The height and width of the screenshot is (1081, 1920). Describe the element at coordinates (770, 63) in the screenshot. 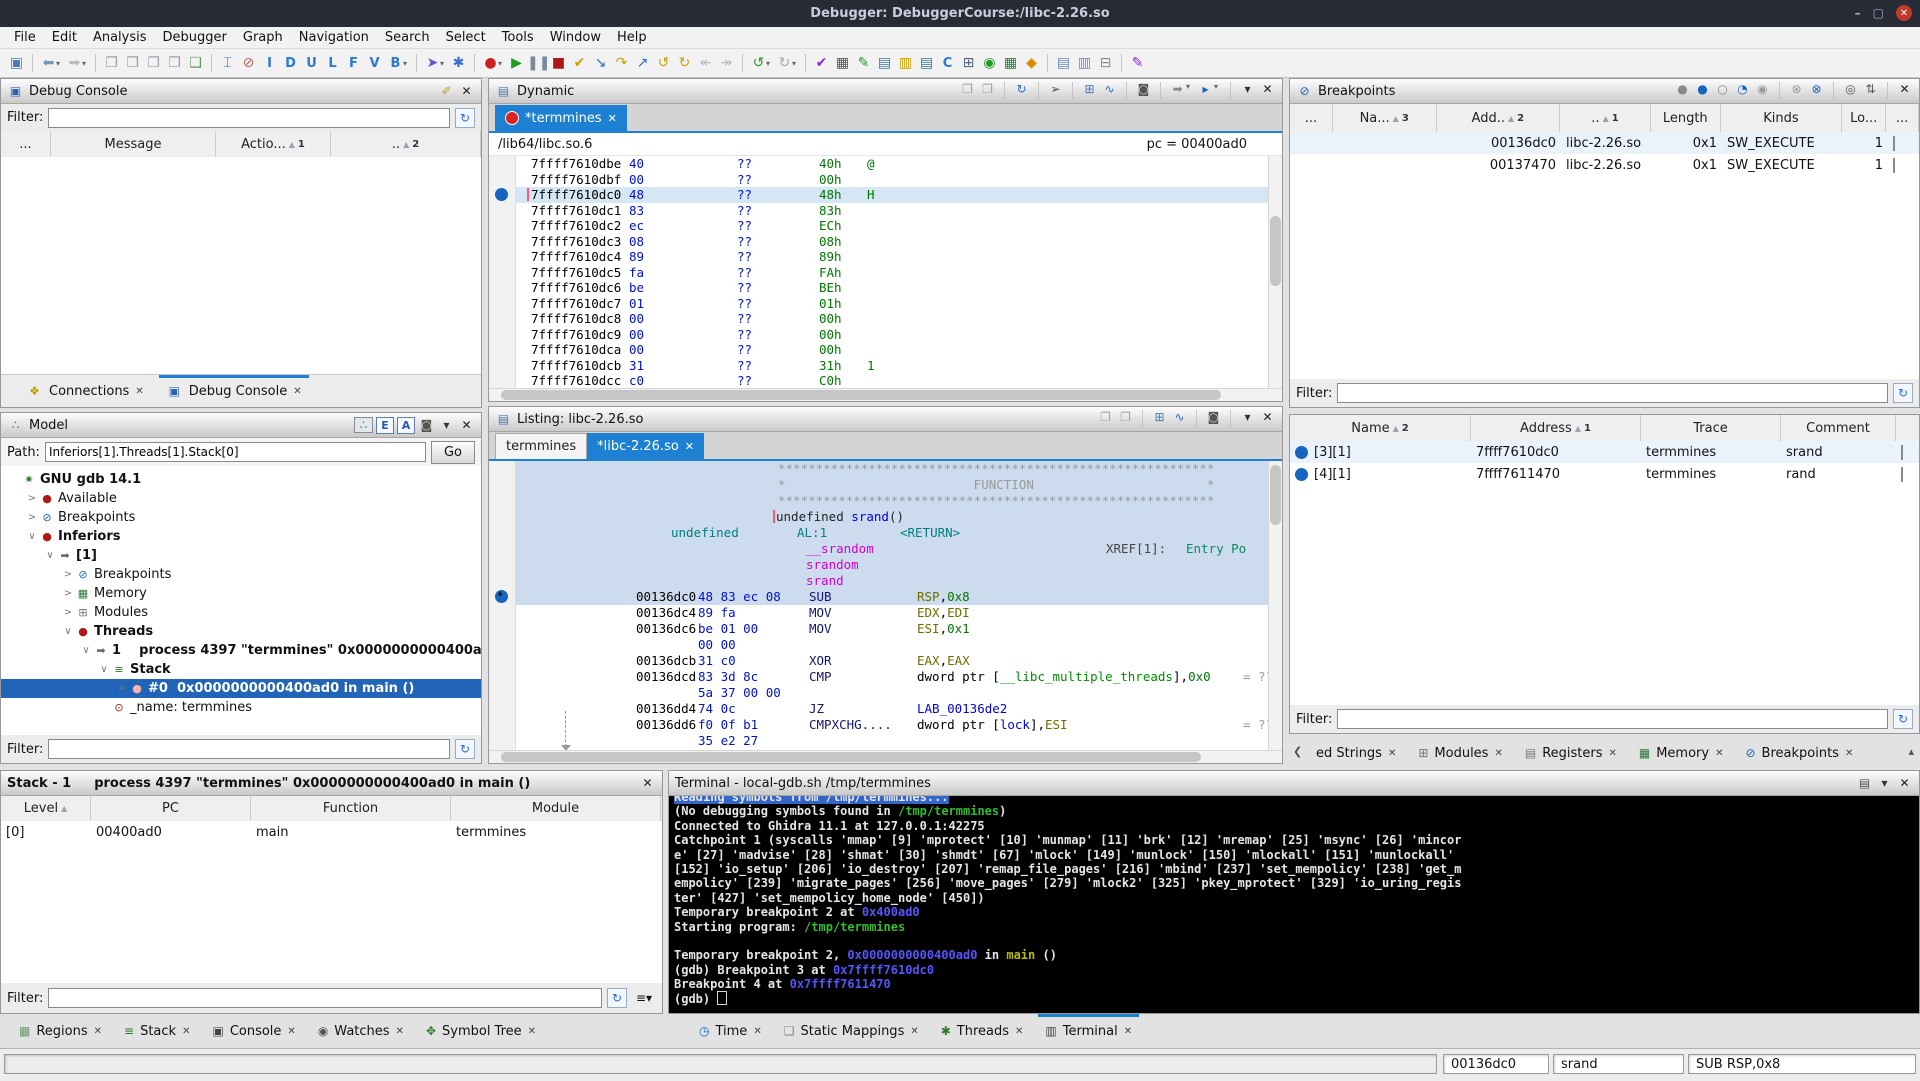

I see `revert-icon-dropdown: ▾` at that location.